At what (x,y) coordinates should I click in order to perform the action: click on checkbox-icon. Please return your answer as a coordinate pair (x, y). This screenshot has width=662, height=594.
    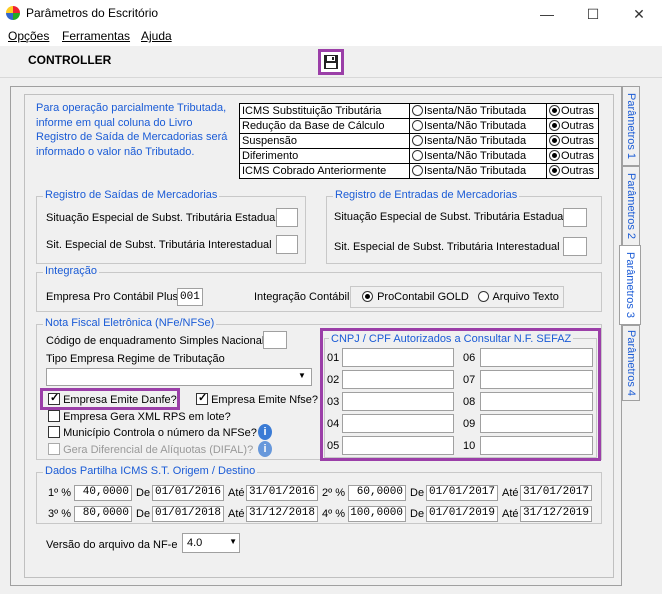
    Looking at the image, I should click on (54, 416).